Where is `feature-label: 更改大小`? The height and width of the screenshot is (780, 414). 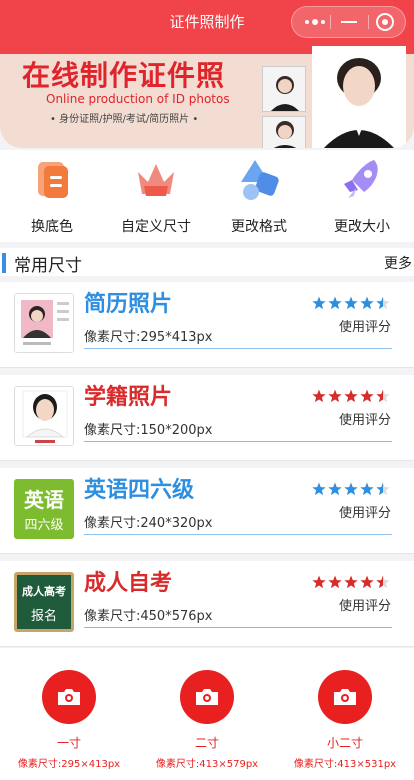 feature-label: 更改大小 is located at coordinates (362, 227).